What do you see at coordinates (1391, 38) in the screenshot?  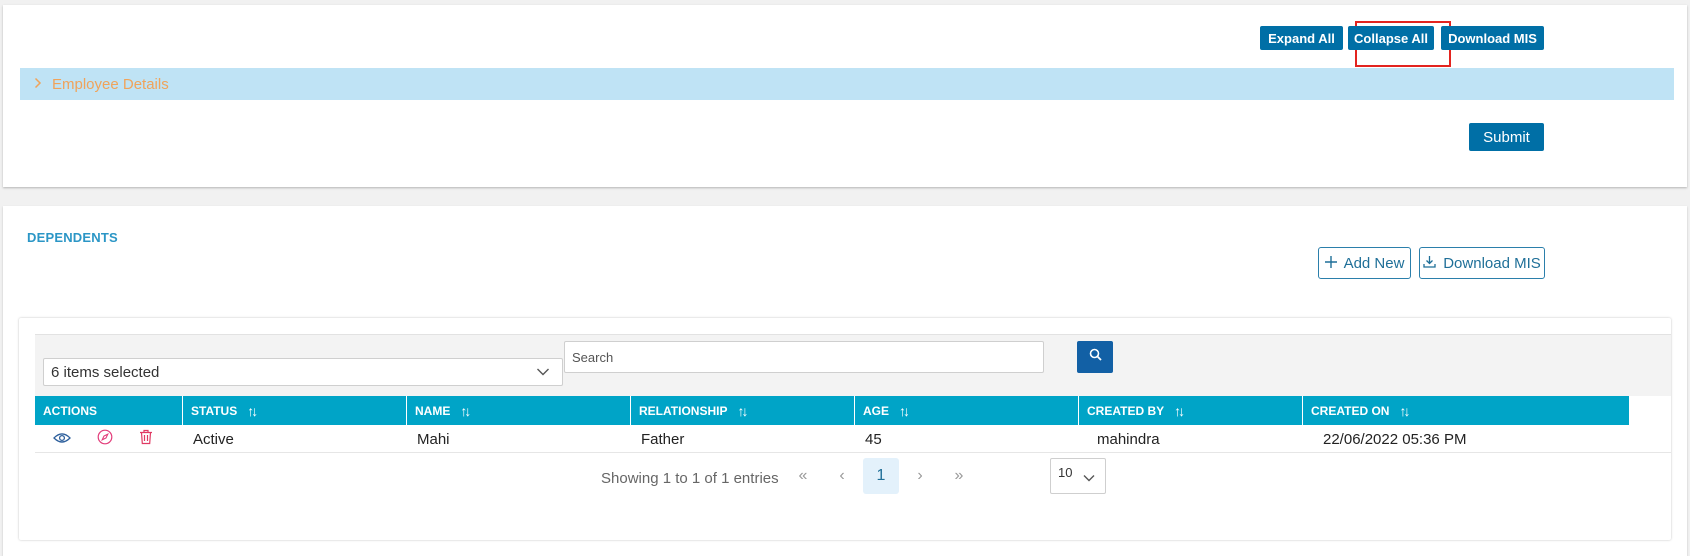 I see `collapse-all-button: Collapse All` at bounding box center [1391, 38].